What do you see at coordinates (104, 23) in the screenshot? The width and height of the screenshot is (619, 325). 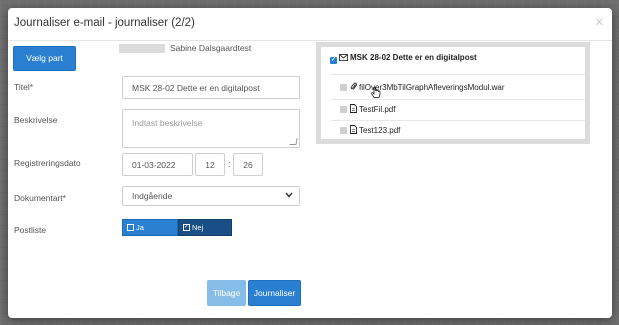 I see `dialog-title: Journaliser e-mail - journaliser (2/2)` at bounding box center [104, 23].